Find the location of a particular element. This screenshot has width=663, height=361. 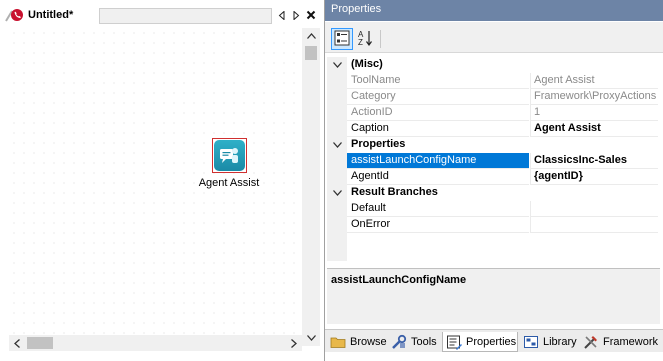

property-value: Framework\ProxyActions is located at coordinates (594, 97).